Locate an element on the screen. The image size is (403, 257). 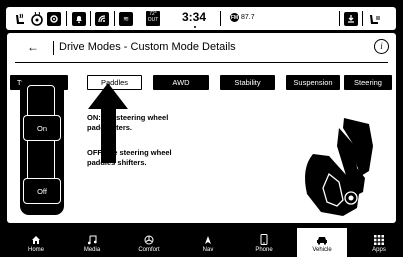
nav-media-label: Media is located at coordinates (92, 250).